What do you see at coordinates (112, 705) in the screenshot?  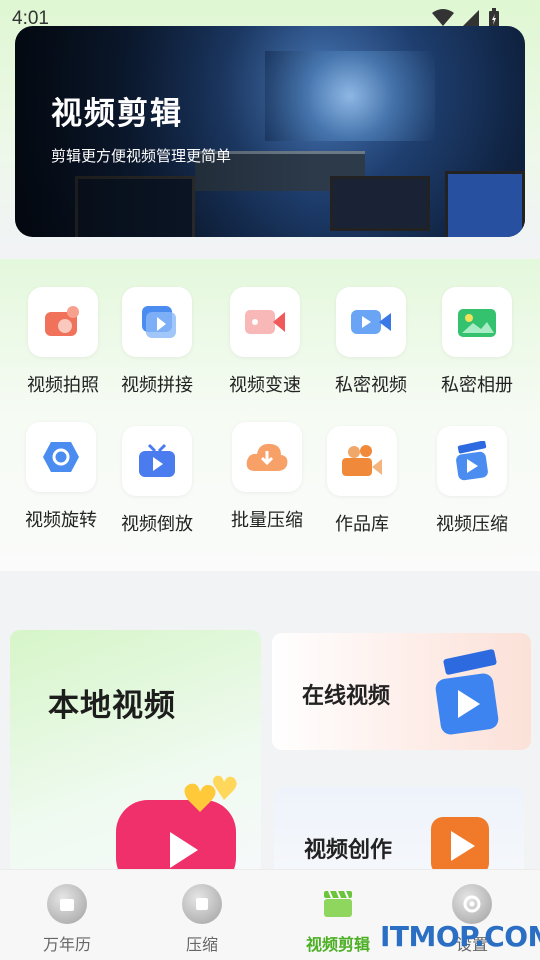 I see `local-video-title: 本地视频` at bounding box center [112, 705].